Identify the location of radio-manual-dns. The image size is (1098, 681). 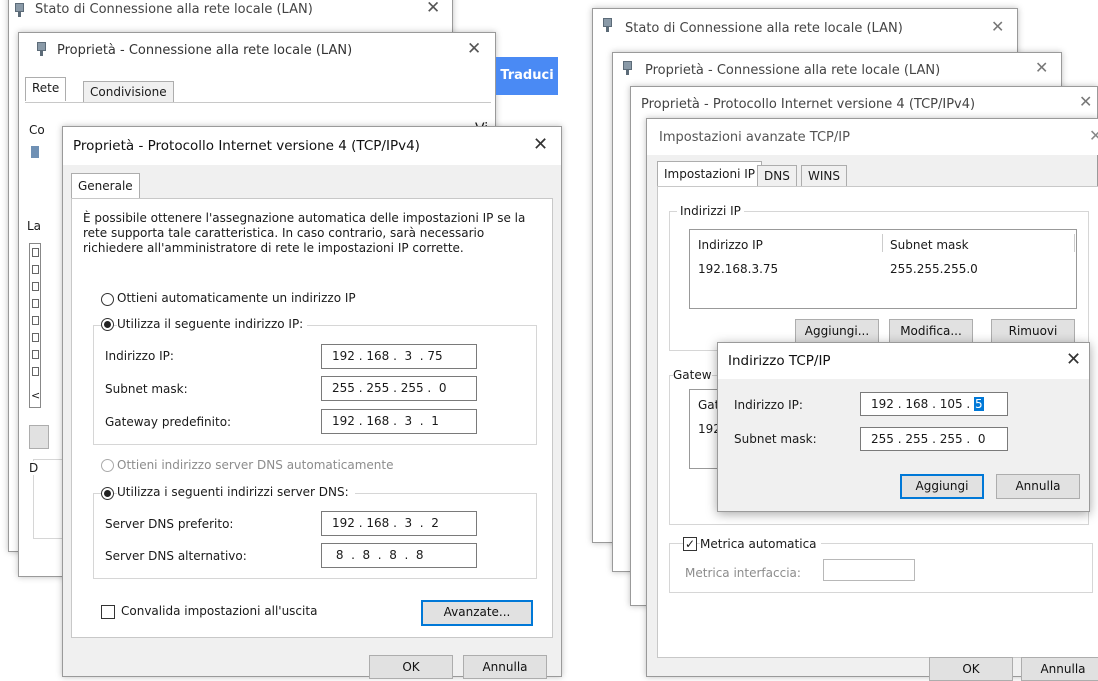
(107, 493).